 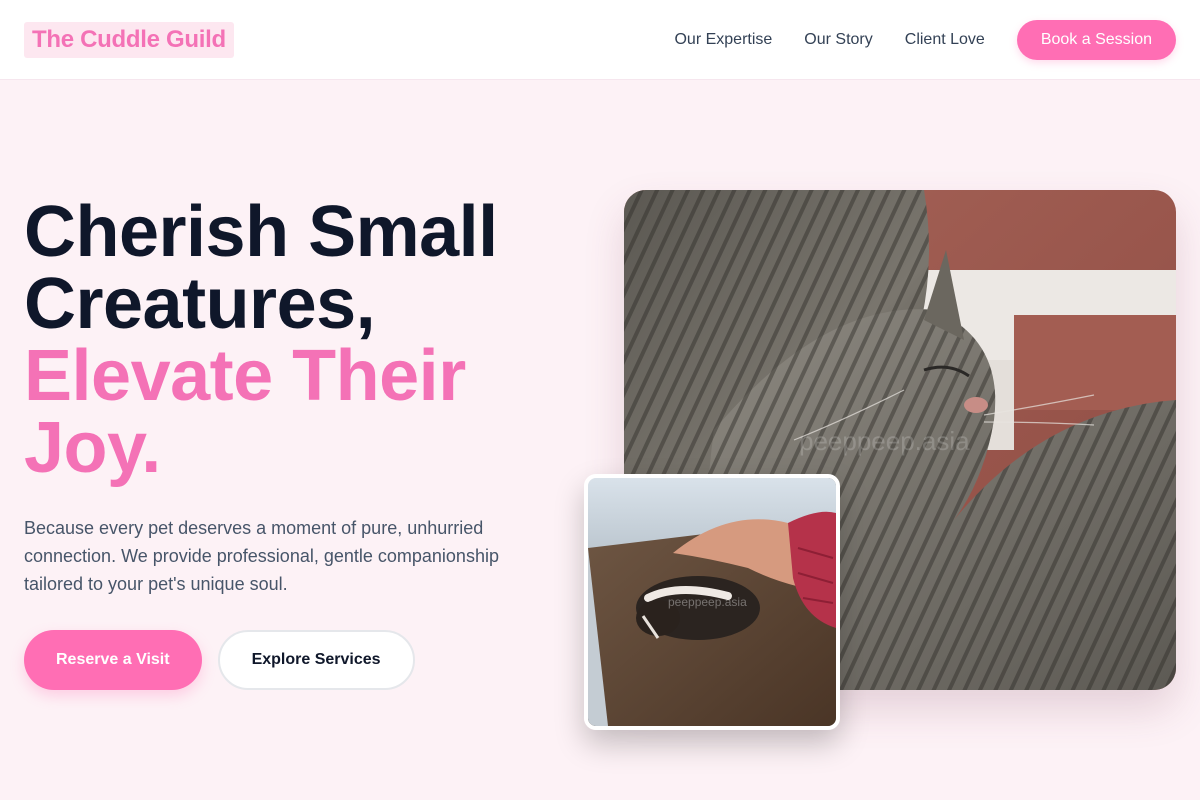 I want to click on nav-link-our-expertise: Our Expertise, so click(x=723, y=40).